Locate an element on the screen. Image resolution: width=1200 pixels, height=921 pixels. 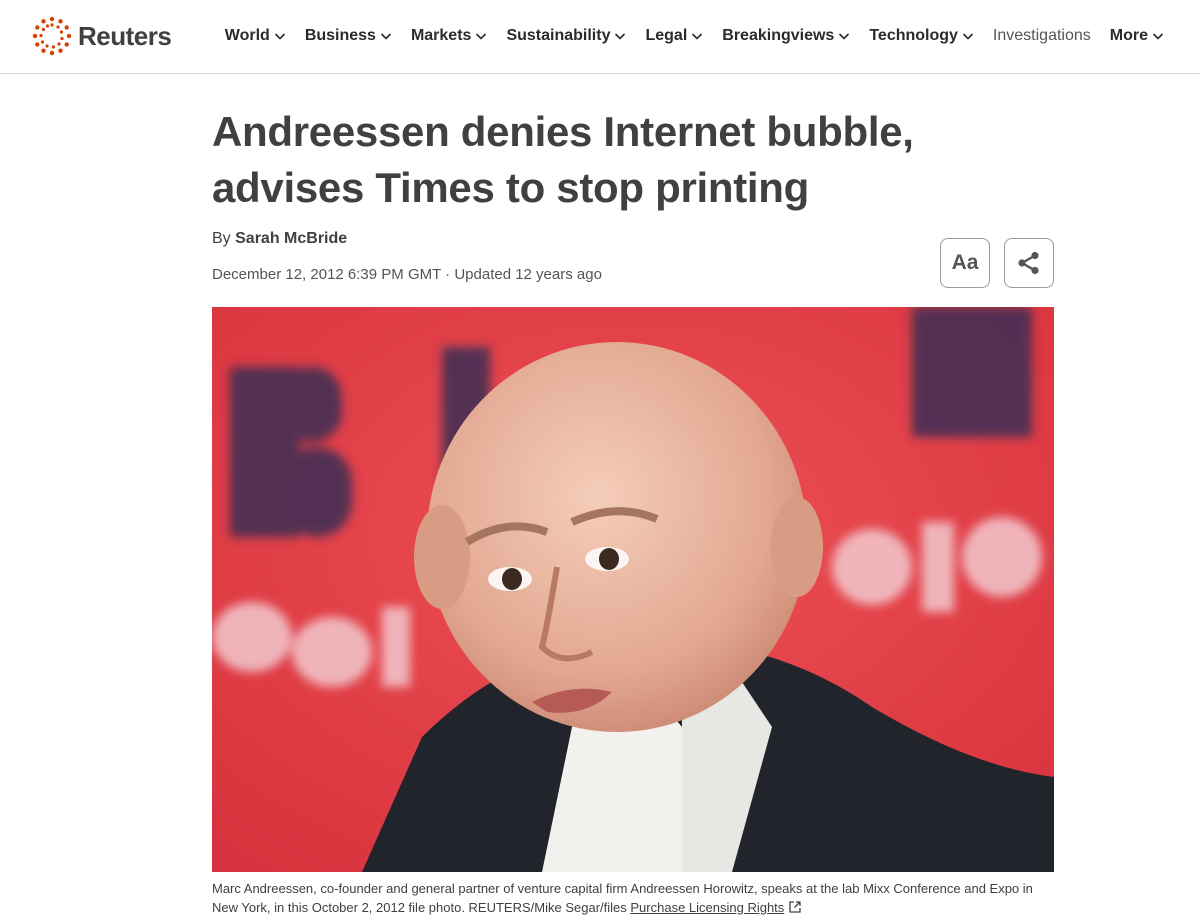
share-button is located at coordinates (1029, 263).